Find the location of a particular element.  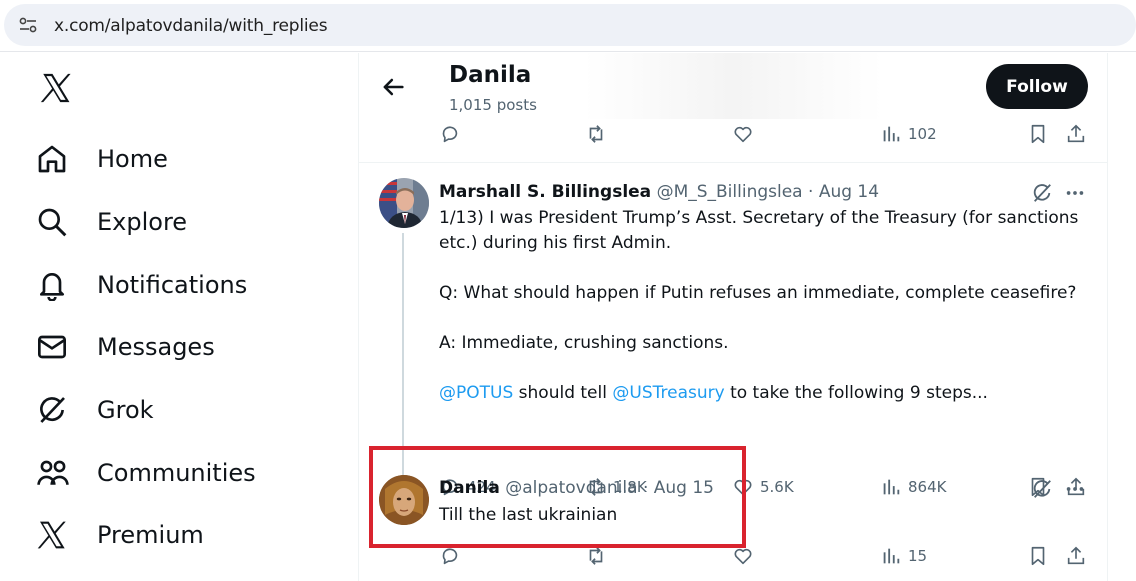

people-icon is located at coordinates (53, 472).